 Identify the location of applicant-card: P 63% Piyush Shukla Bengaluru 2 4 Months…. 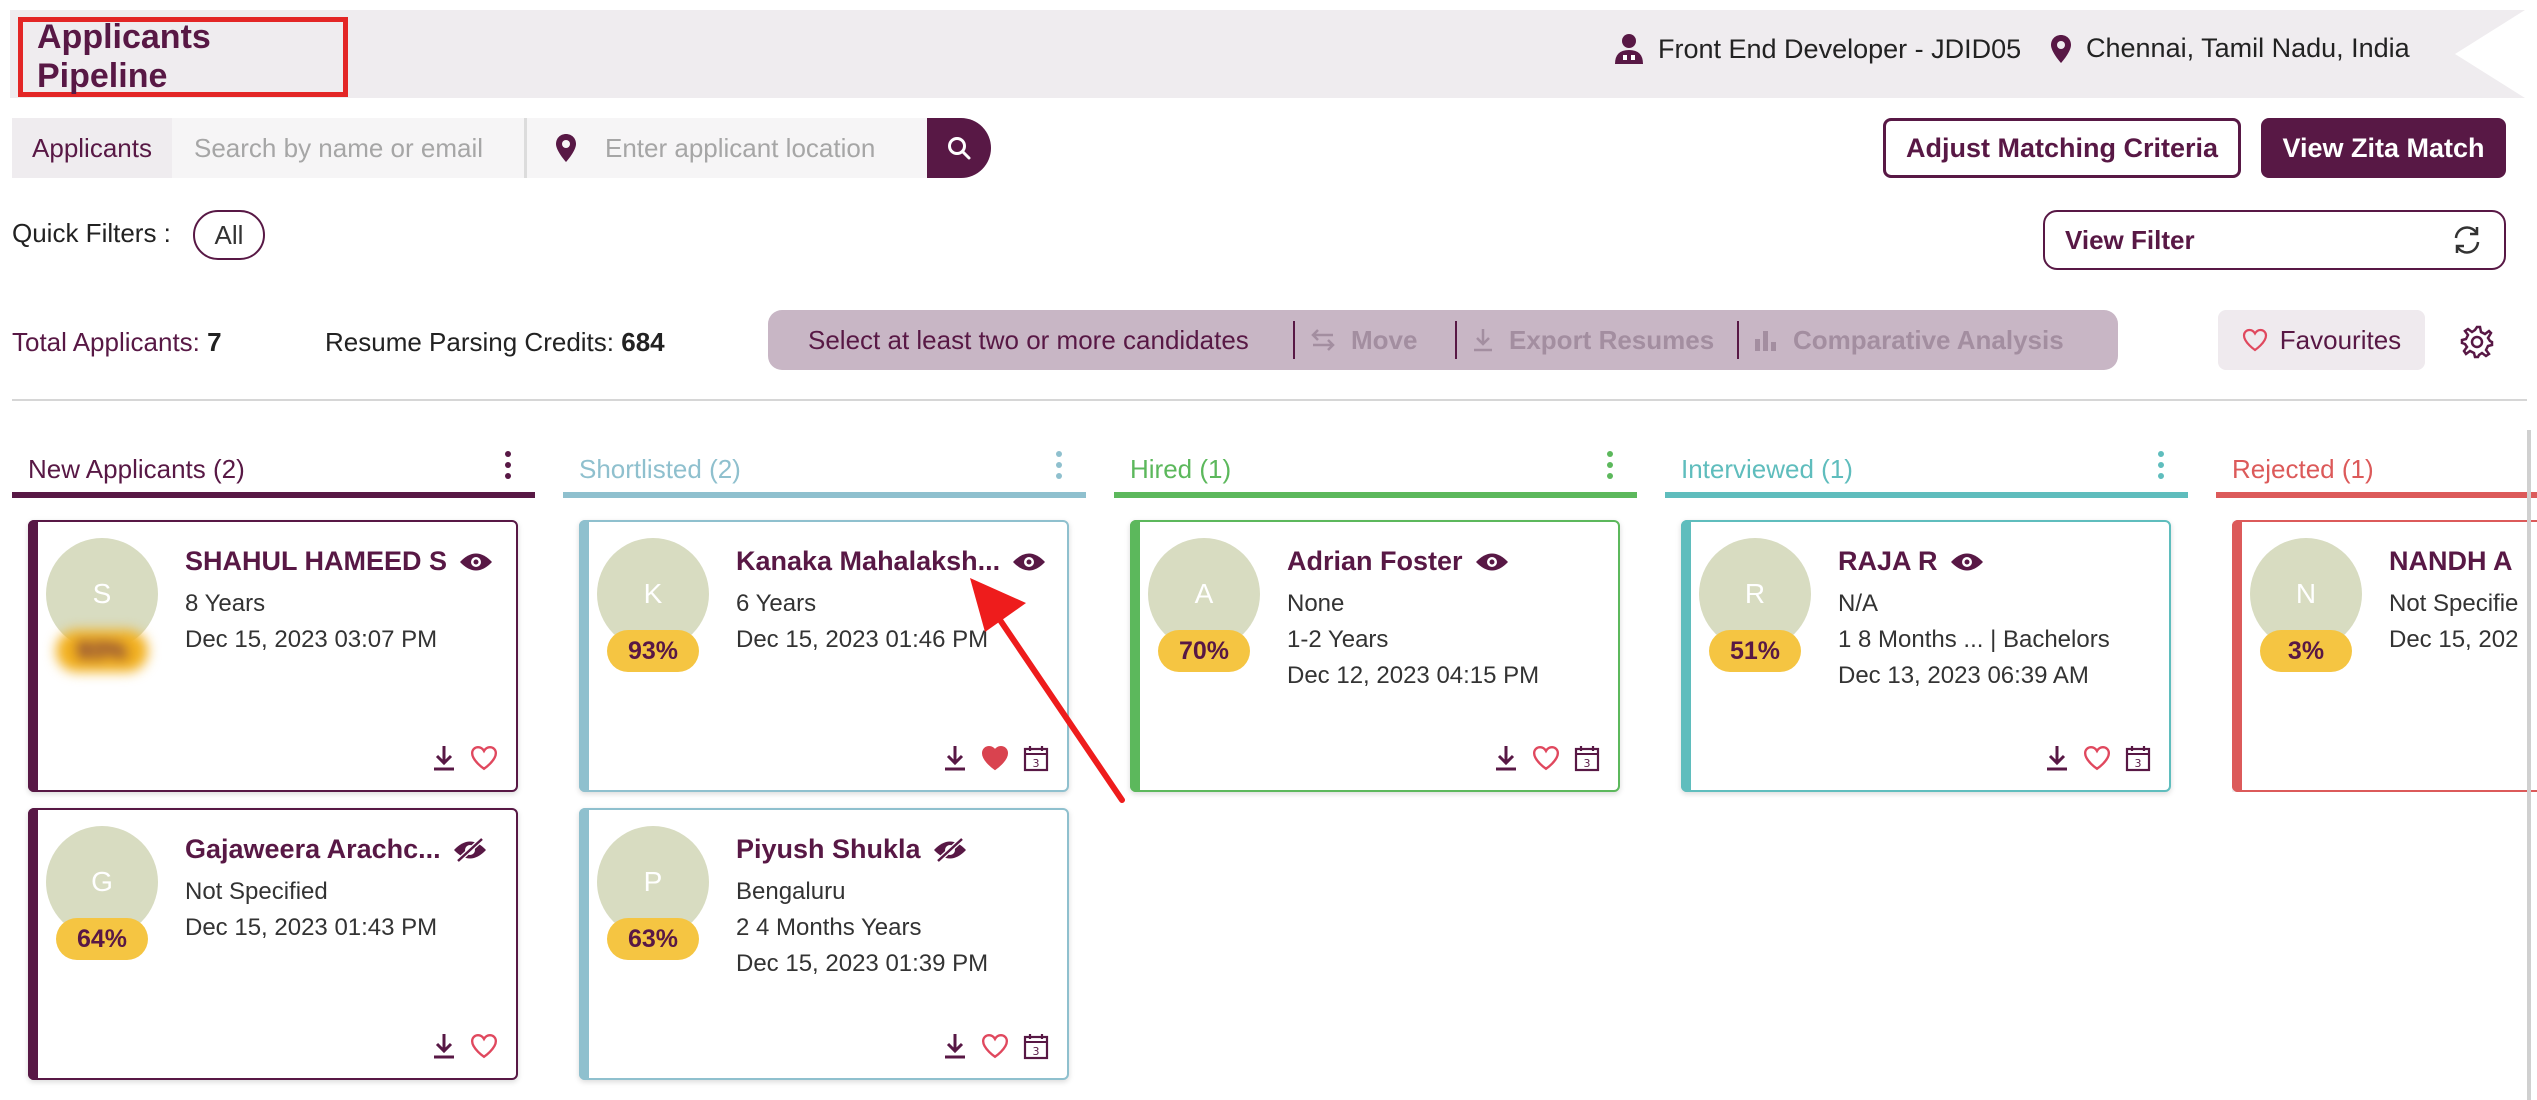
(824, 944).